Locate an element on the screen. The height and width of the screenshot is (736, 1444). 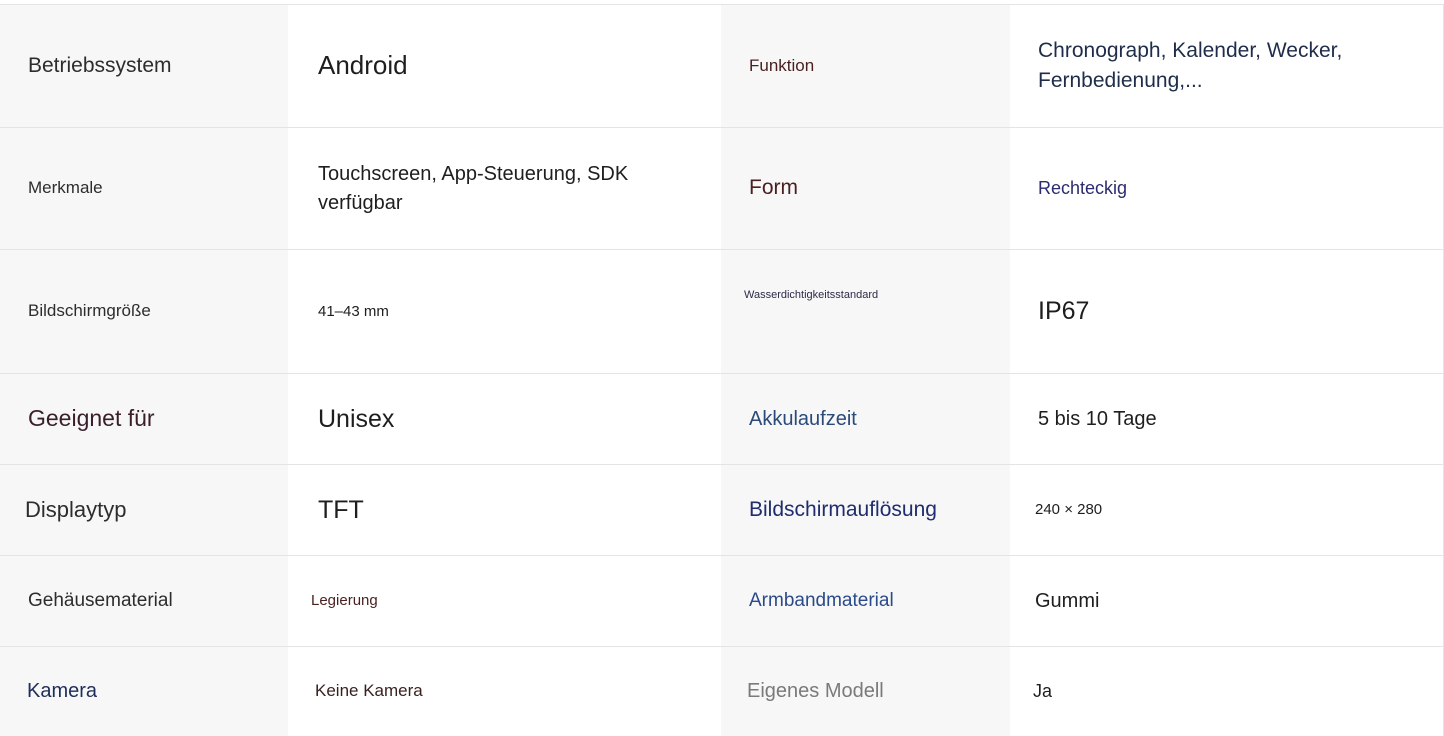
spec-value-cell: Legierung is located at coordinates (504, 601).